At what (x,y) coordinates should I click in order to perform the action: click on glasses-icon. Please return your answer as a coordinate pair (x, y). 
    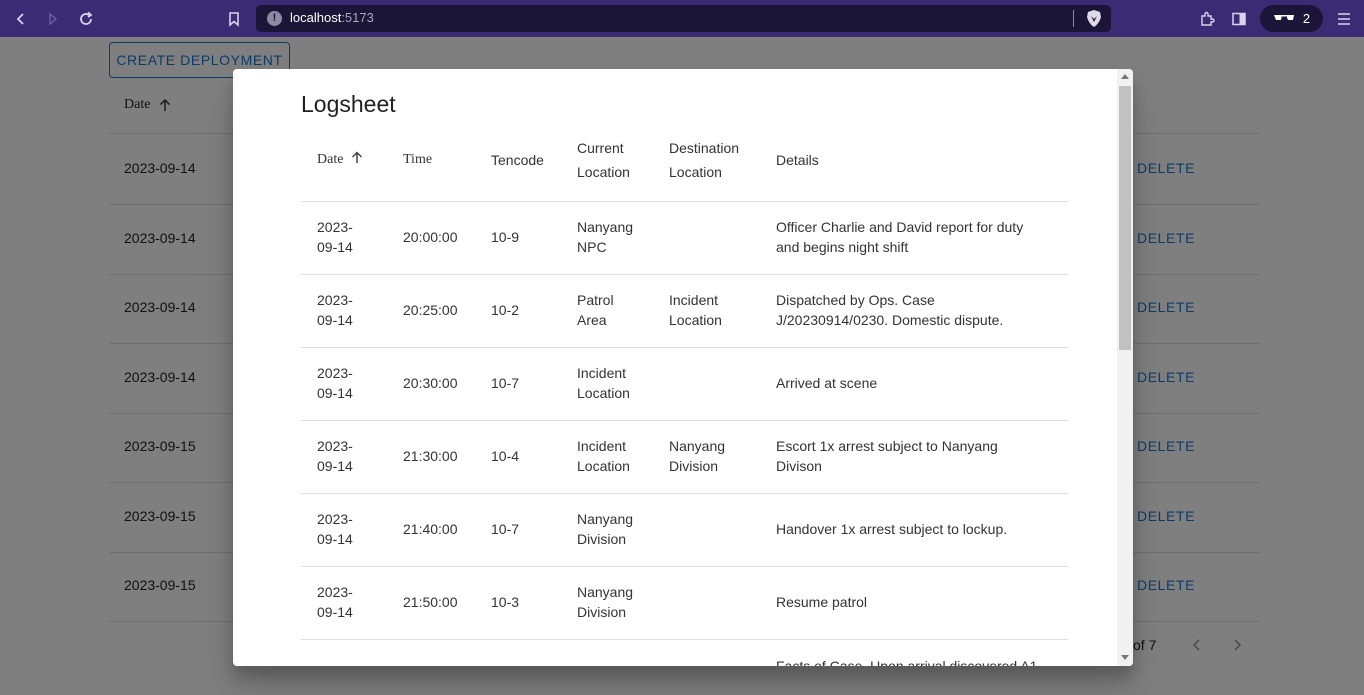
    Looking at the image, I should click on (1284, 18).